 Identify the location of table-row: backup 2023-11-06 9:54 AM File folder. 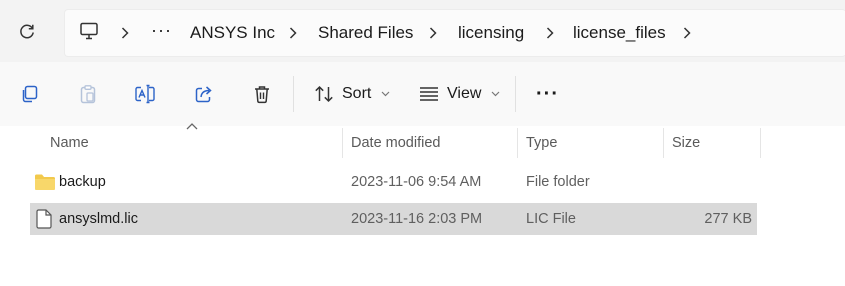
(393, 182).